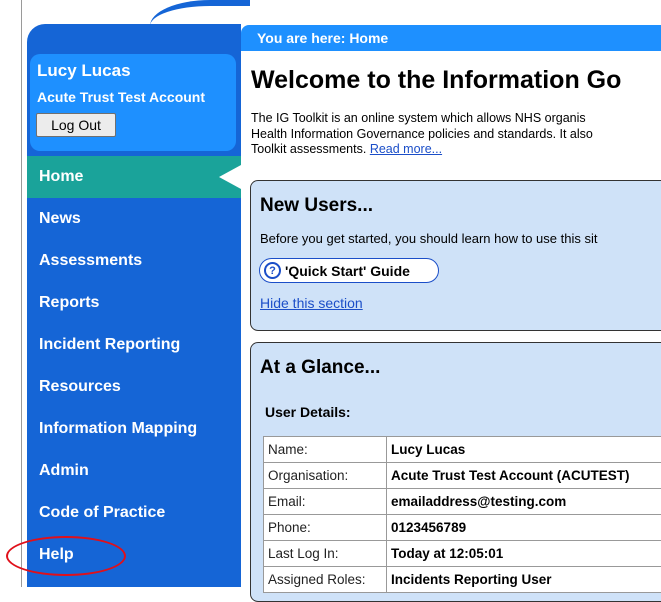 Image resolution: width=661 pixels, height=602 pixels. Describe the element at coordinates (200, 13) in the screenshot. I see `header-swoosh` at that location.